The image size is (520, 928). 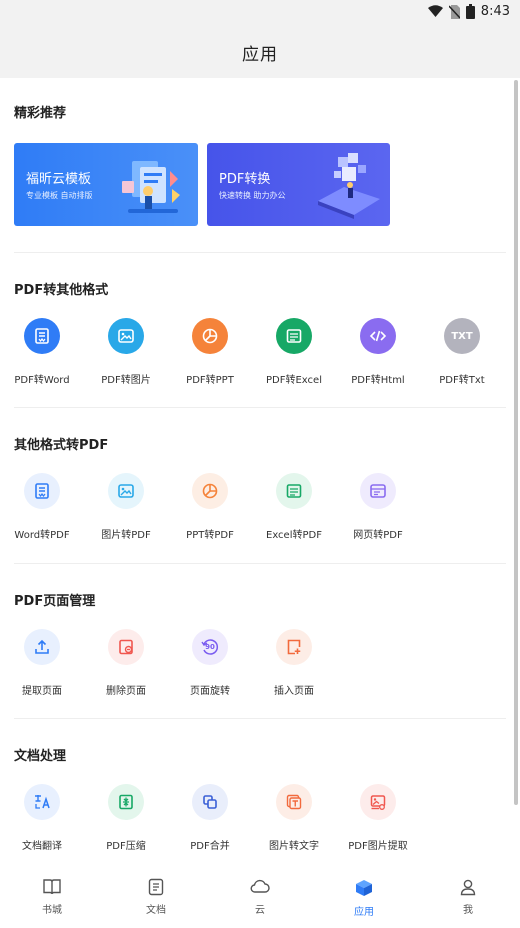 I want to click on tool-translate-doc: 文档翻译, so click(x=42, y=818).